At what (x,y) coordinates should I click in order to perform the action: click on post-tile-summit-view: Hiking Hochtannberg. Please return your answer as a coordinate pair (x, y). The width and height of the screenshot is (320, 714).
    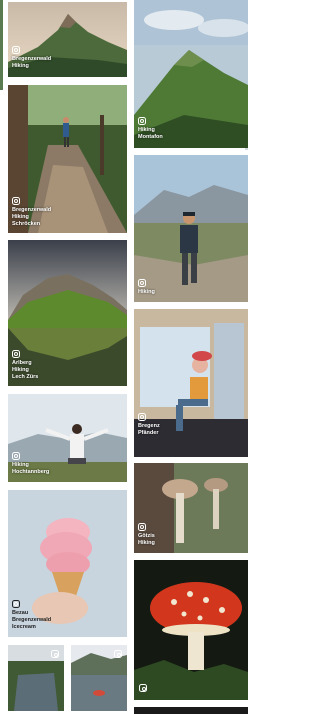
    Looking at the image, I should click on (67, 438).